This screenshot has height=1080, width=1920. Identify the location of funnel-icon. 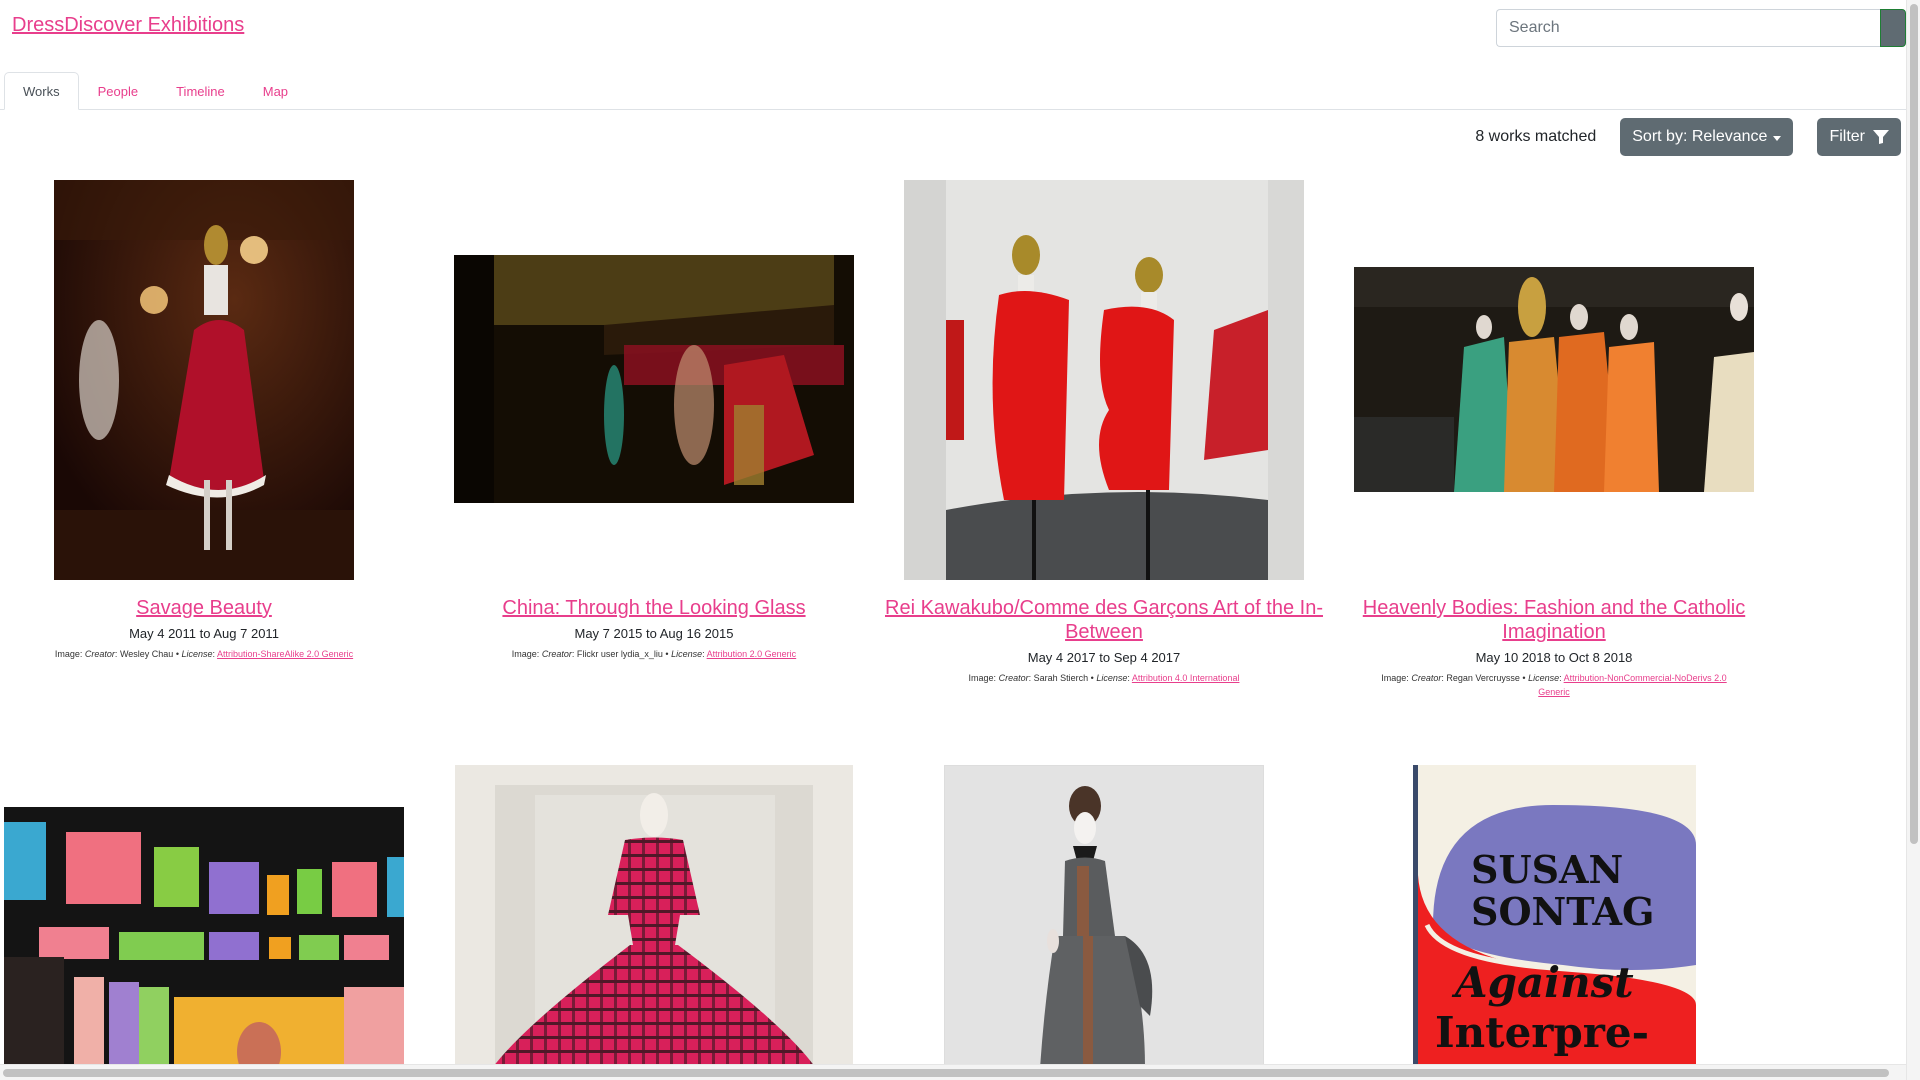
(1881, 137).